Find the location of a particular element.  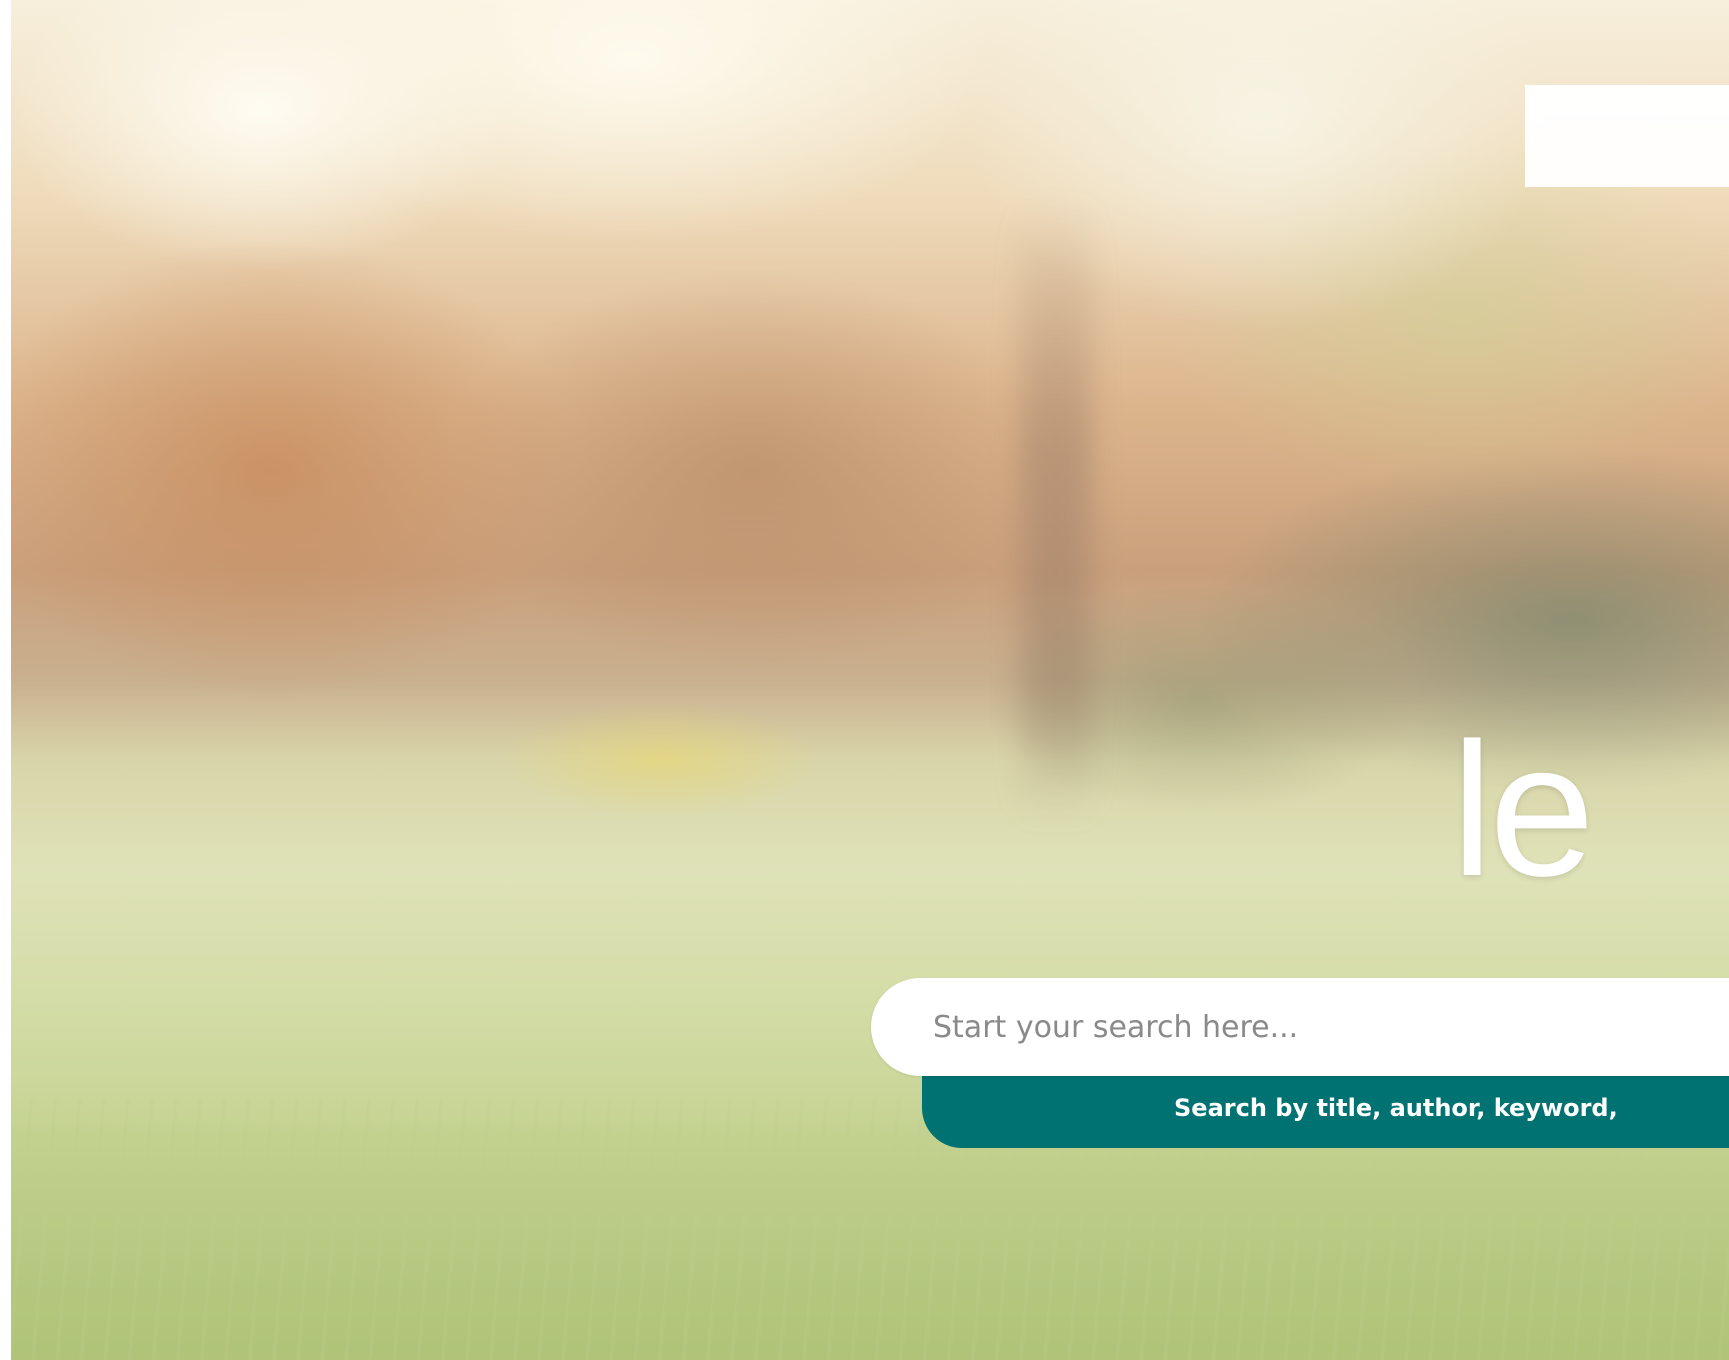

search-hint-bar: Search by title, author, keyword, is located at coordinates (1325, 1108).